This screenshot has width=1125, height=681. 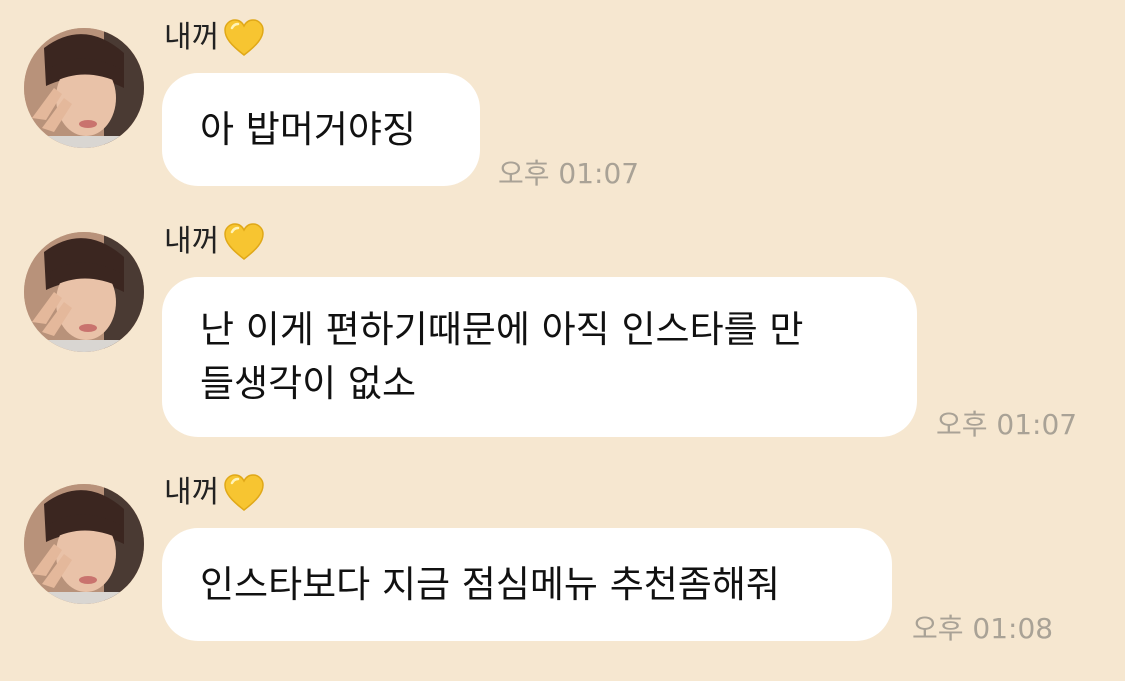 I want to click on message-bubble: 인스타보다 지금 점심메뉴 추천좀해줘, so click(x=527, y=584).